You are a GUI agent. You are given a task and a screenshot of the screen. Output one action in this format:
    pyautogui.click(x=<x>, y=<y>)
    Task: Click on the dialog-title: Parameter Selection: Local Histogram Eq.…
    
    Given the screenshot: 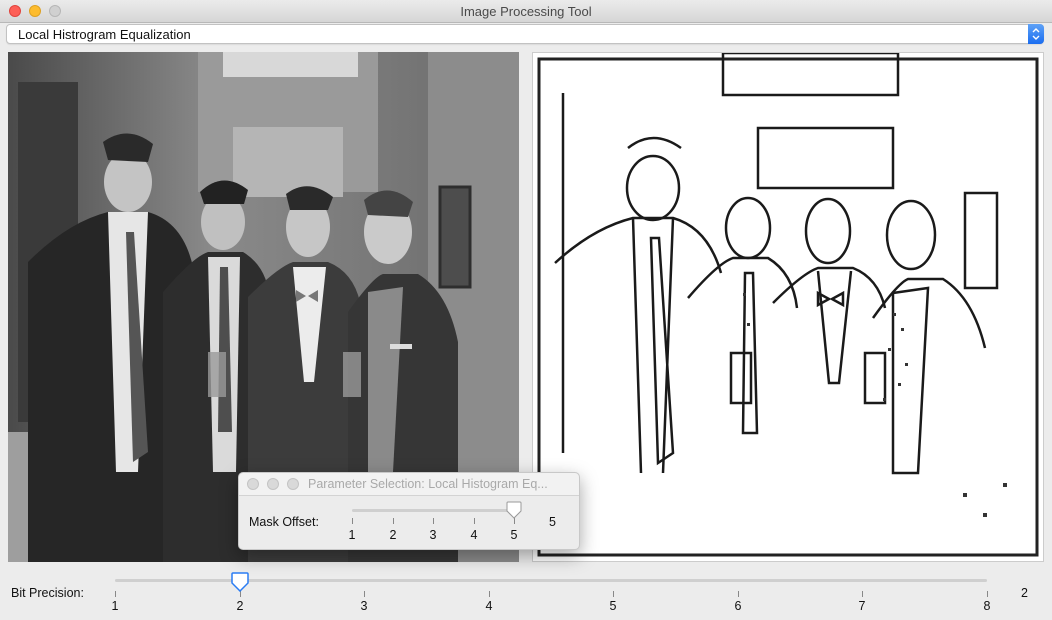 What is the action you would take?
    pyautogui.click(x=428, y=484)
    